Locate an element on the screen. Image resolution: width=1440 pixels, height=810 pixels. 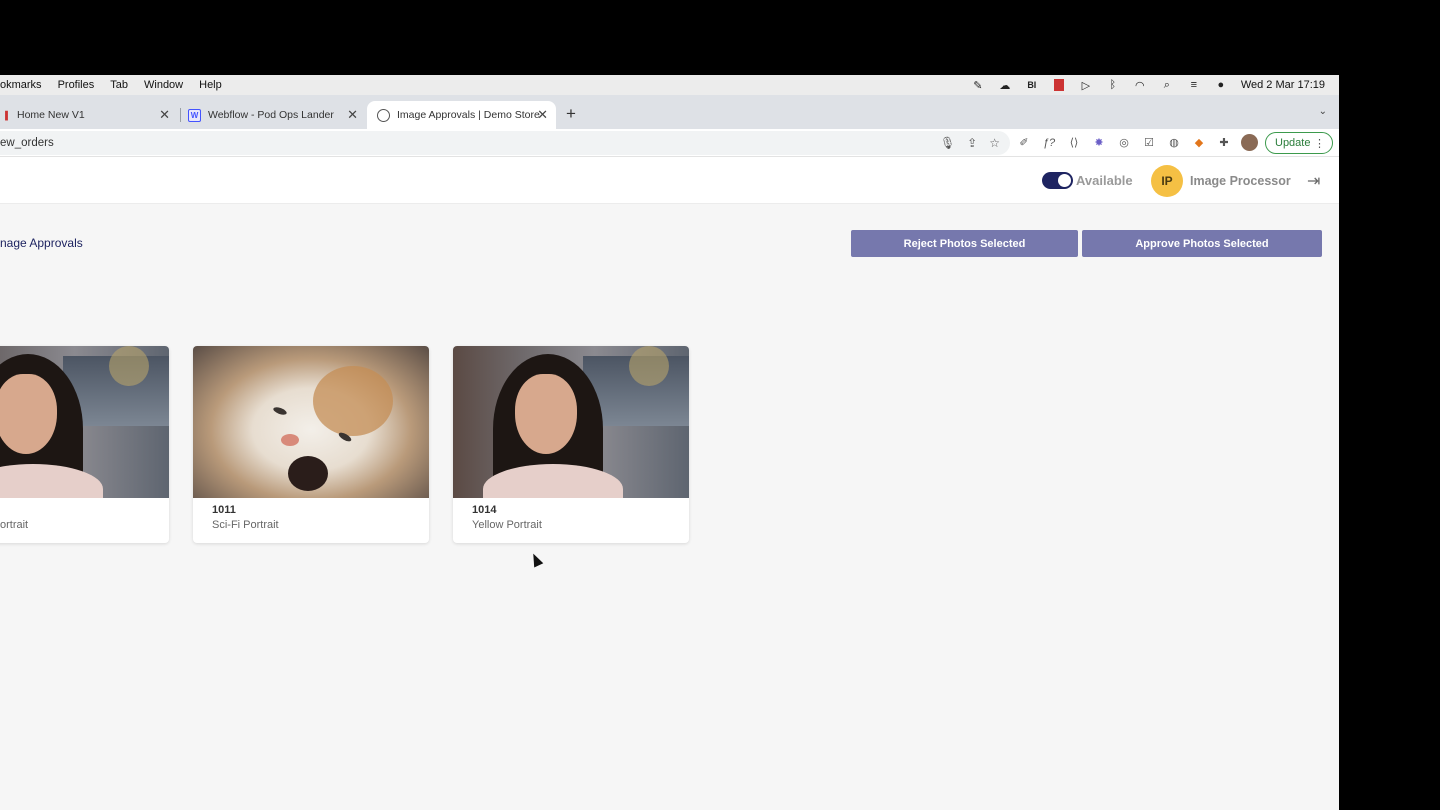
update-button: Update ⋮ is located at coordinates (1299, 143).